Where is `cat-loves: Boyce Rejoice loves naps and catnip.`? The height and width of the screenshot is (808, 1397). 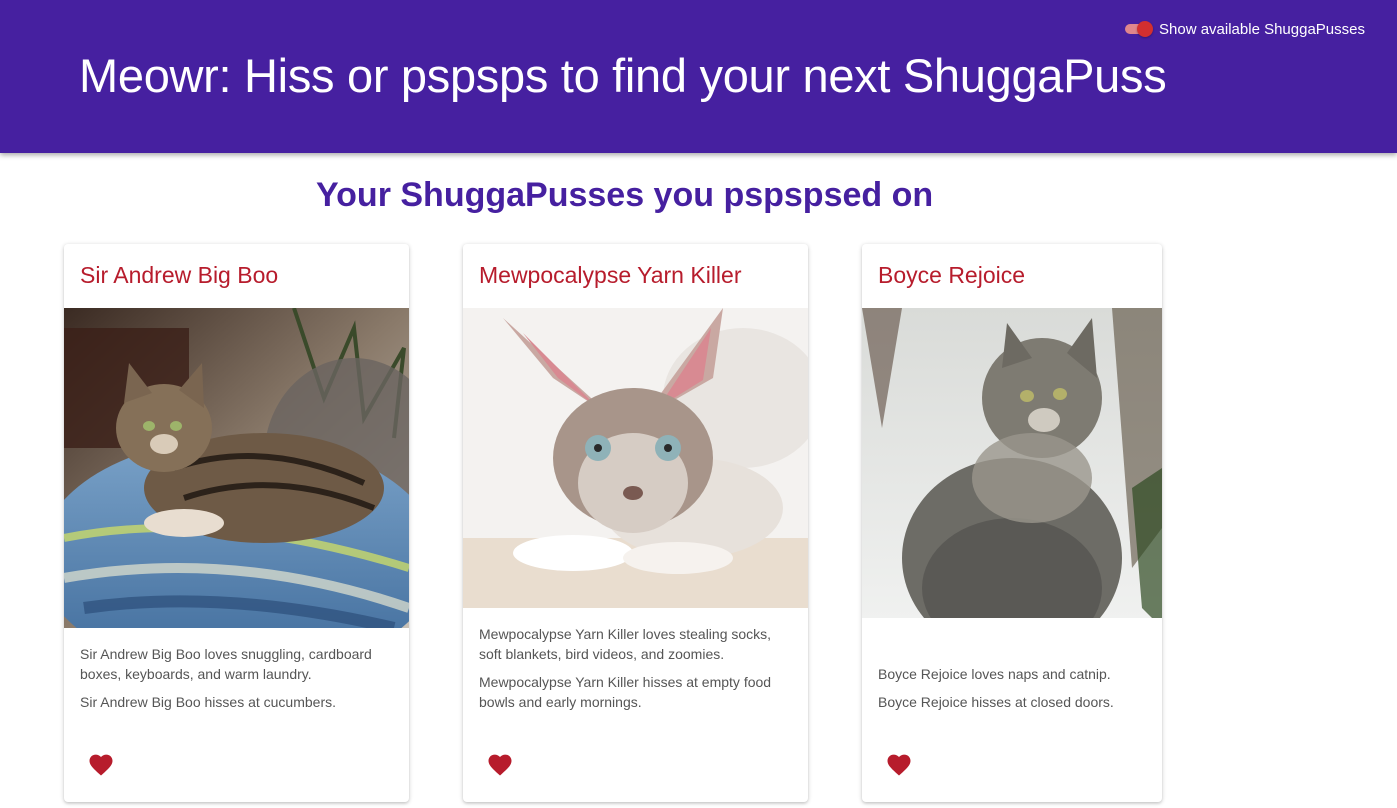
cat-loves: Boyce Rejoice loves naps and catnip. is located at coordinates (994, 674).